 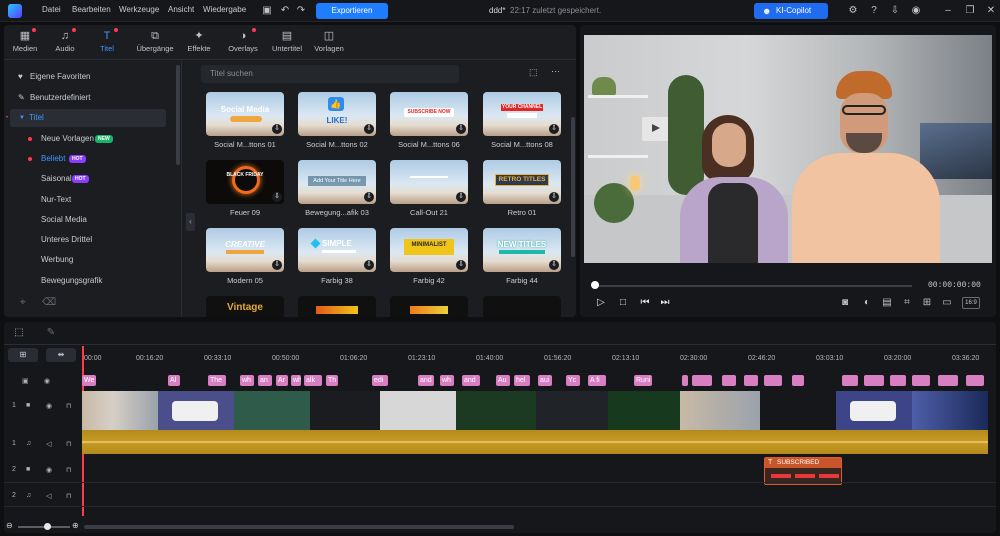 I want to click on export-button: Exportieren, so click(x=352, y=11).